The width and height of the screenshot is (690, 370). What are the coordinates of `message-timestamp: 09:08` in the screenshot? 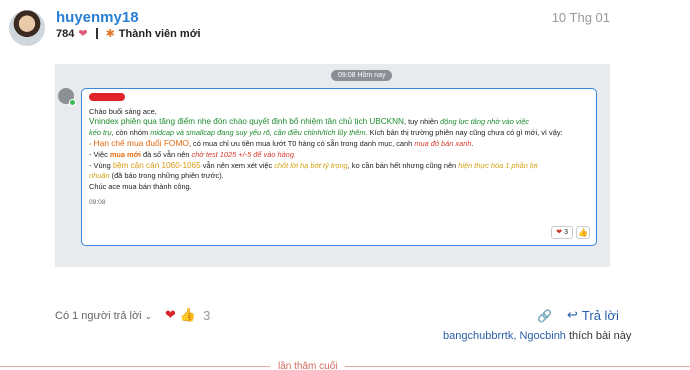 It's located at (97, 203).